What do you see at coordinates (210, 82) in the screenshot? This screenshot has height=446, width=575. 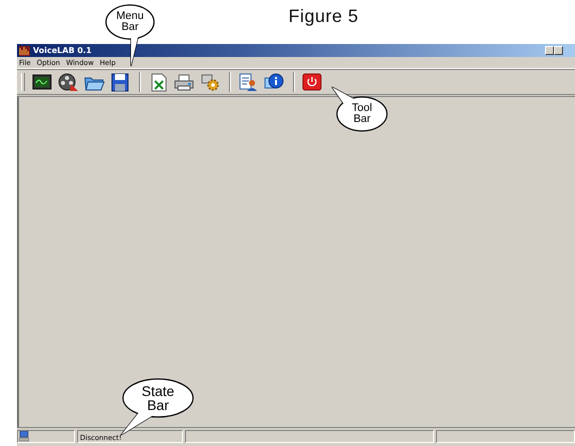 I see `gear-icon` at bounding box center [210, 82].